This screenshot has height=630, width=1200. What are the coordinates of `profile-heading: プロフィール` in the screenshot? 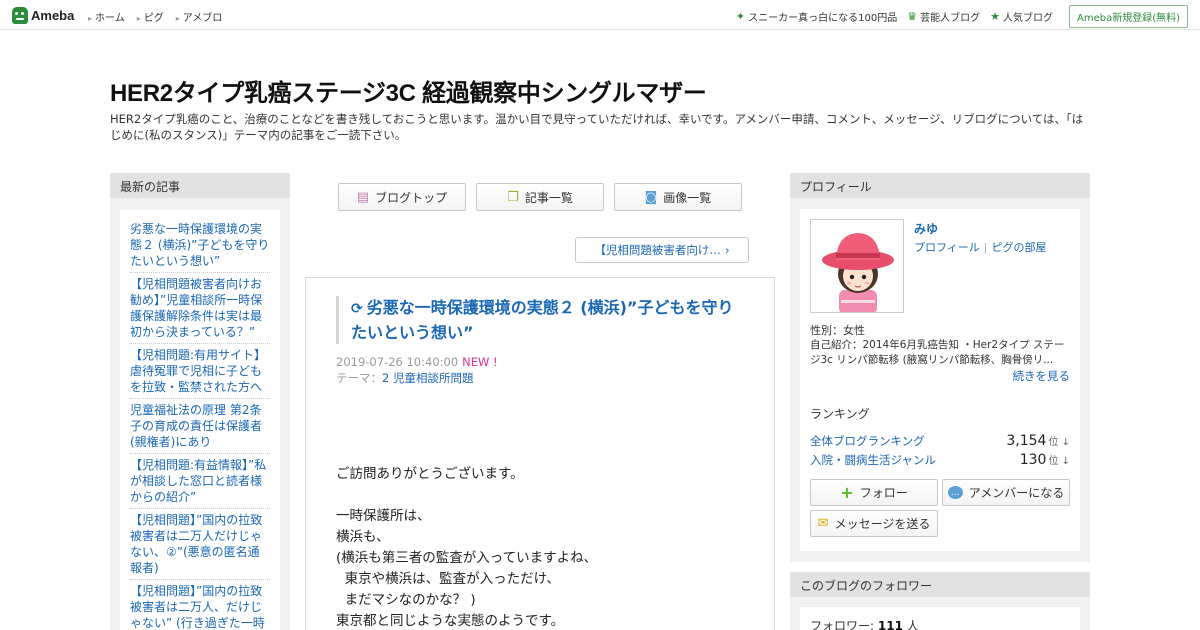 It's located at (940, 185).